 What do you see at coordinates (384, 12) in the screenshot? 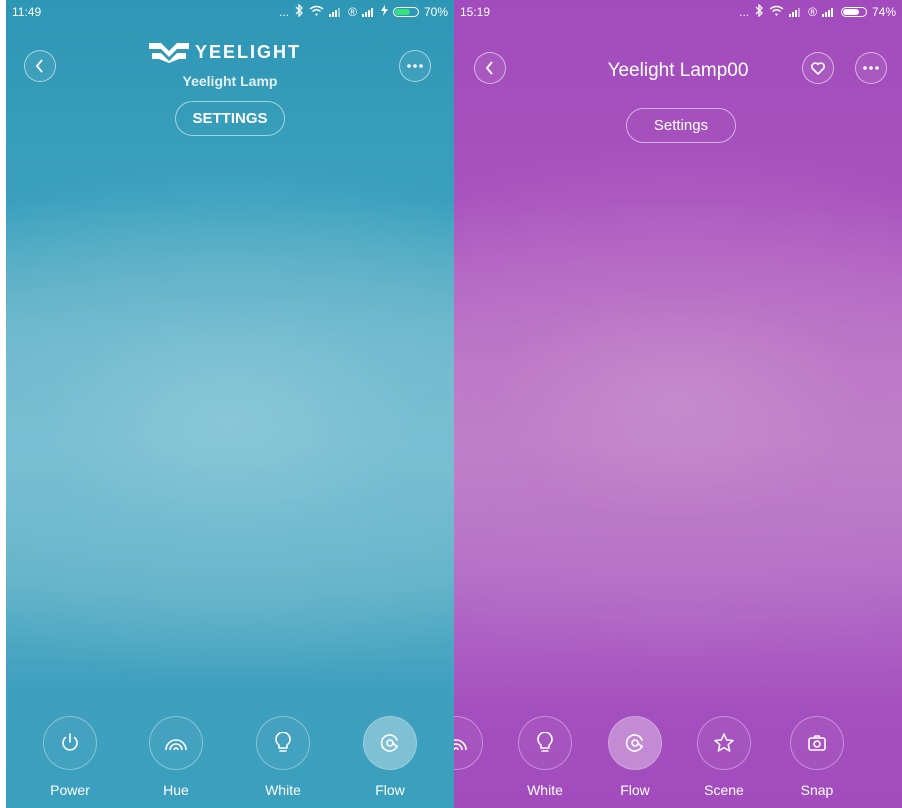
I see `charging-icon` at bounding box center [384, 12].